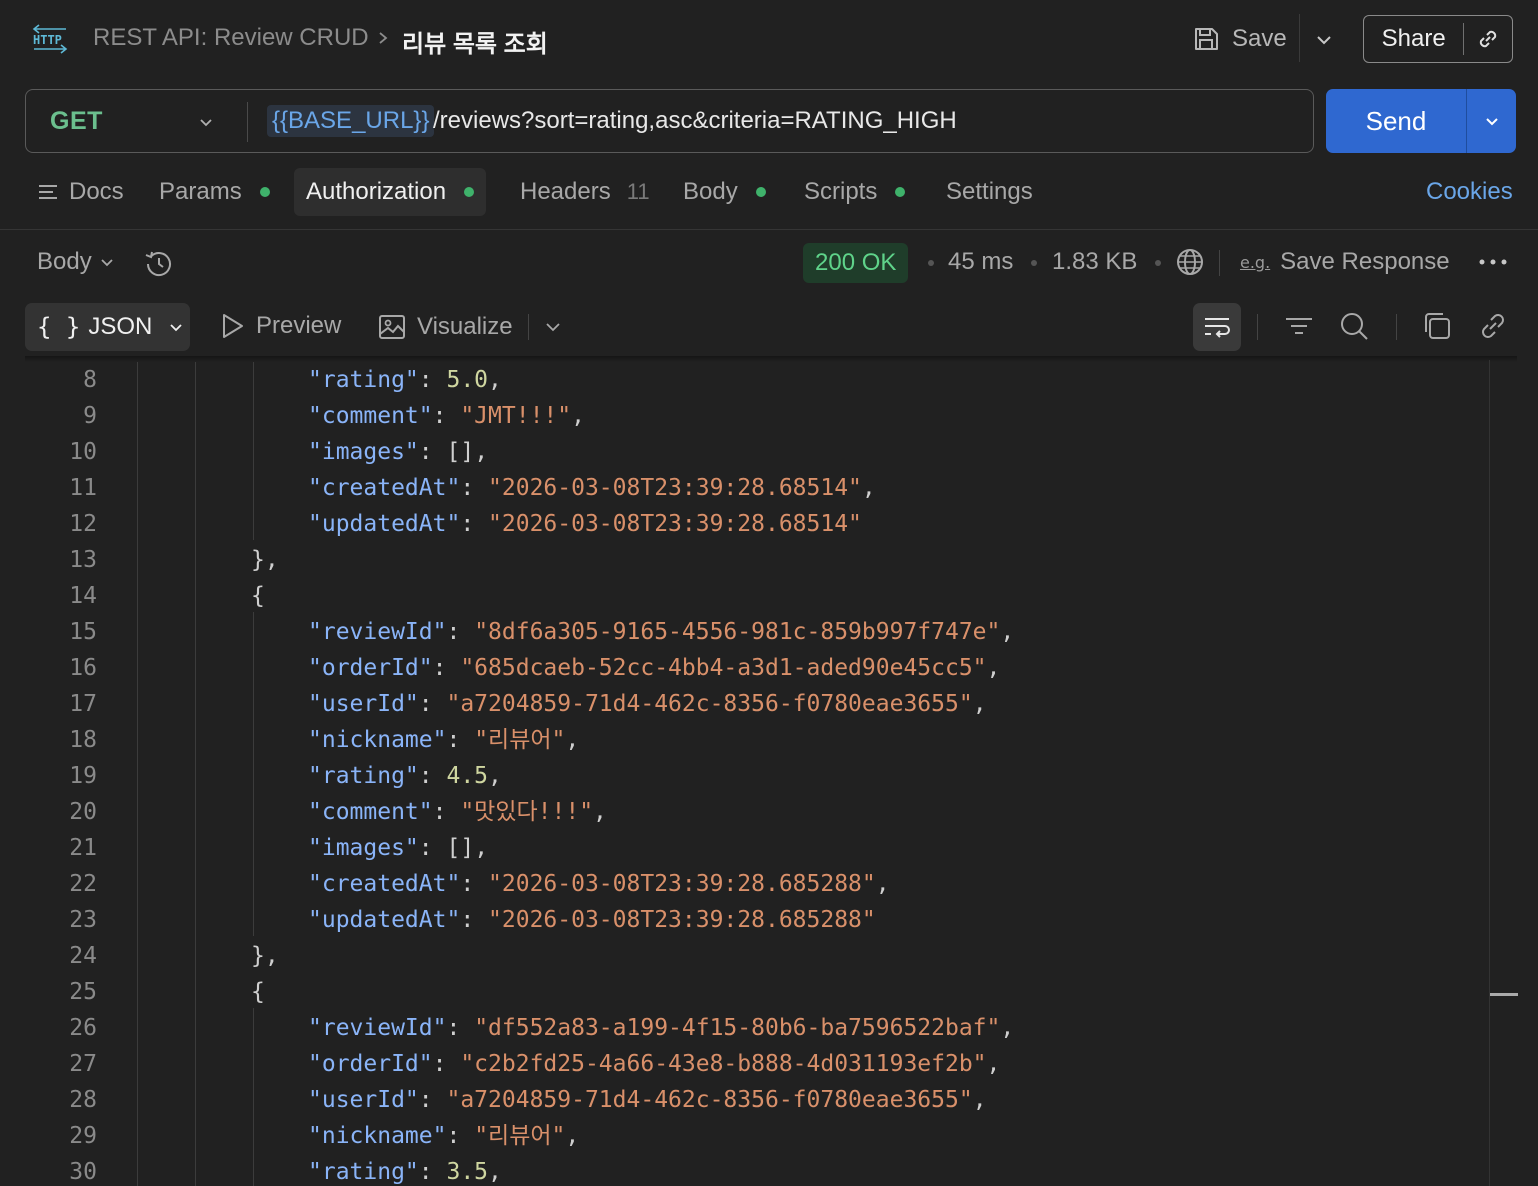 Image resolution: width=1538 pixels, height=1186 pixels. What do you see at coordinates (585, 192) in the screenshot?
I see `tab-headers: Headers 11` at bounding box center [585, 192].